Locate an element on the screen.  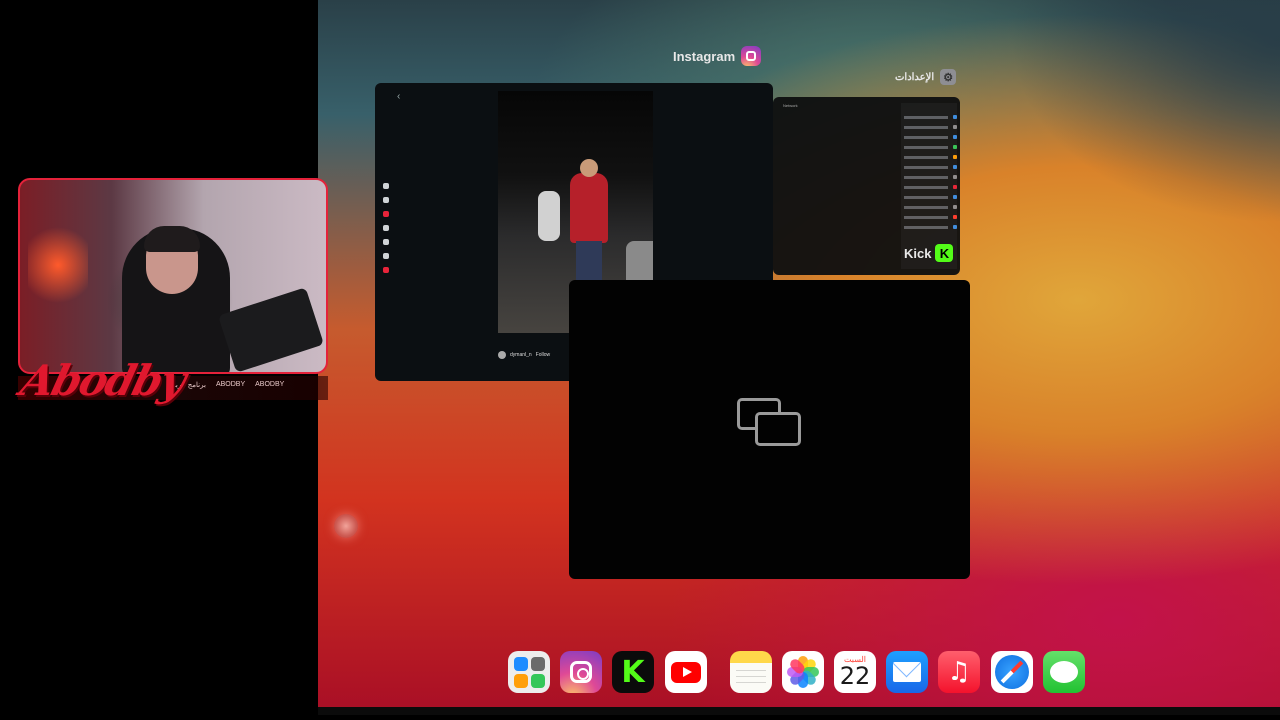
reel-author: dymanl_n Follow is located at coordinates (524, 355).